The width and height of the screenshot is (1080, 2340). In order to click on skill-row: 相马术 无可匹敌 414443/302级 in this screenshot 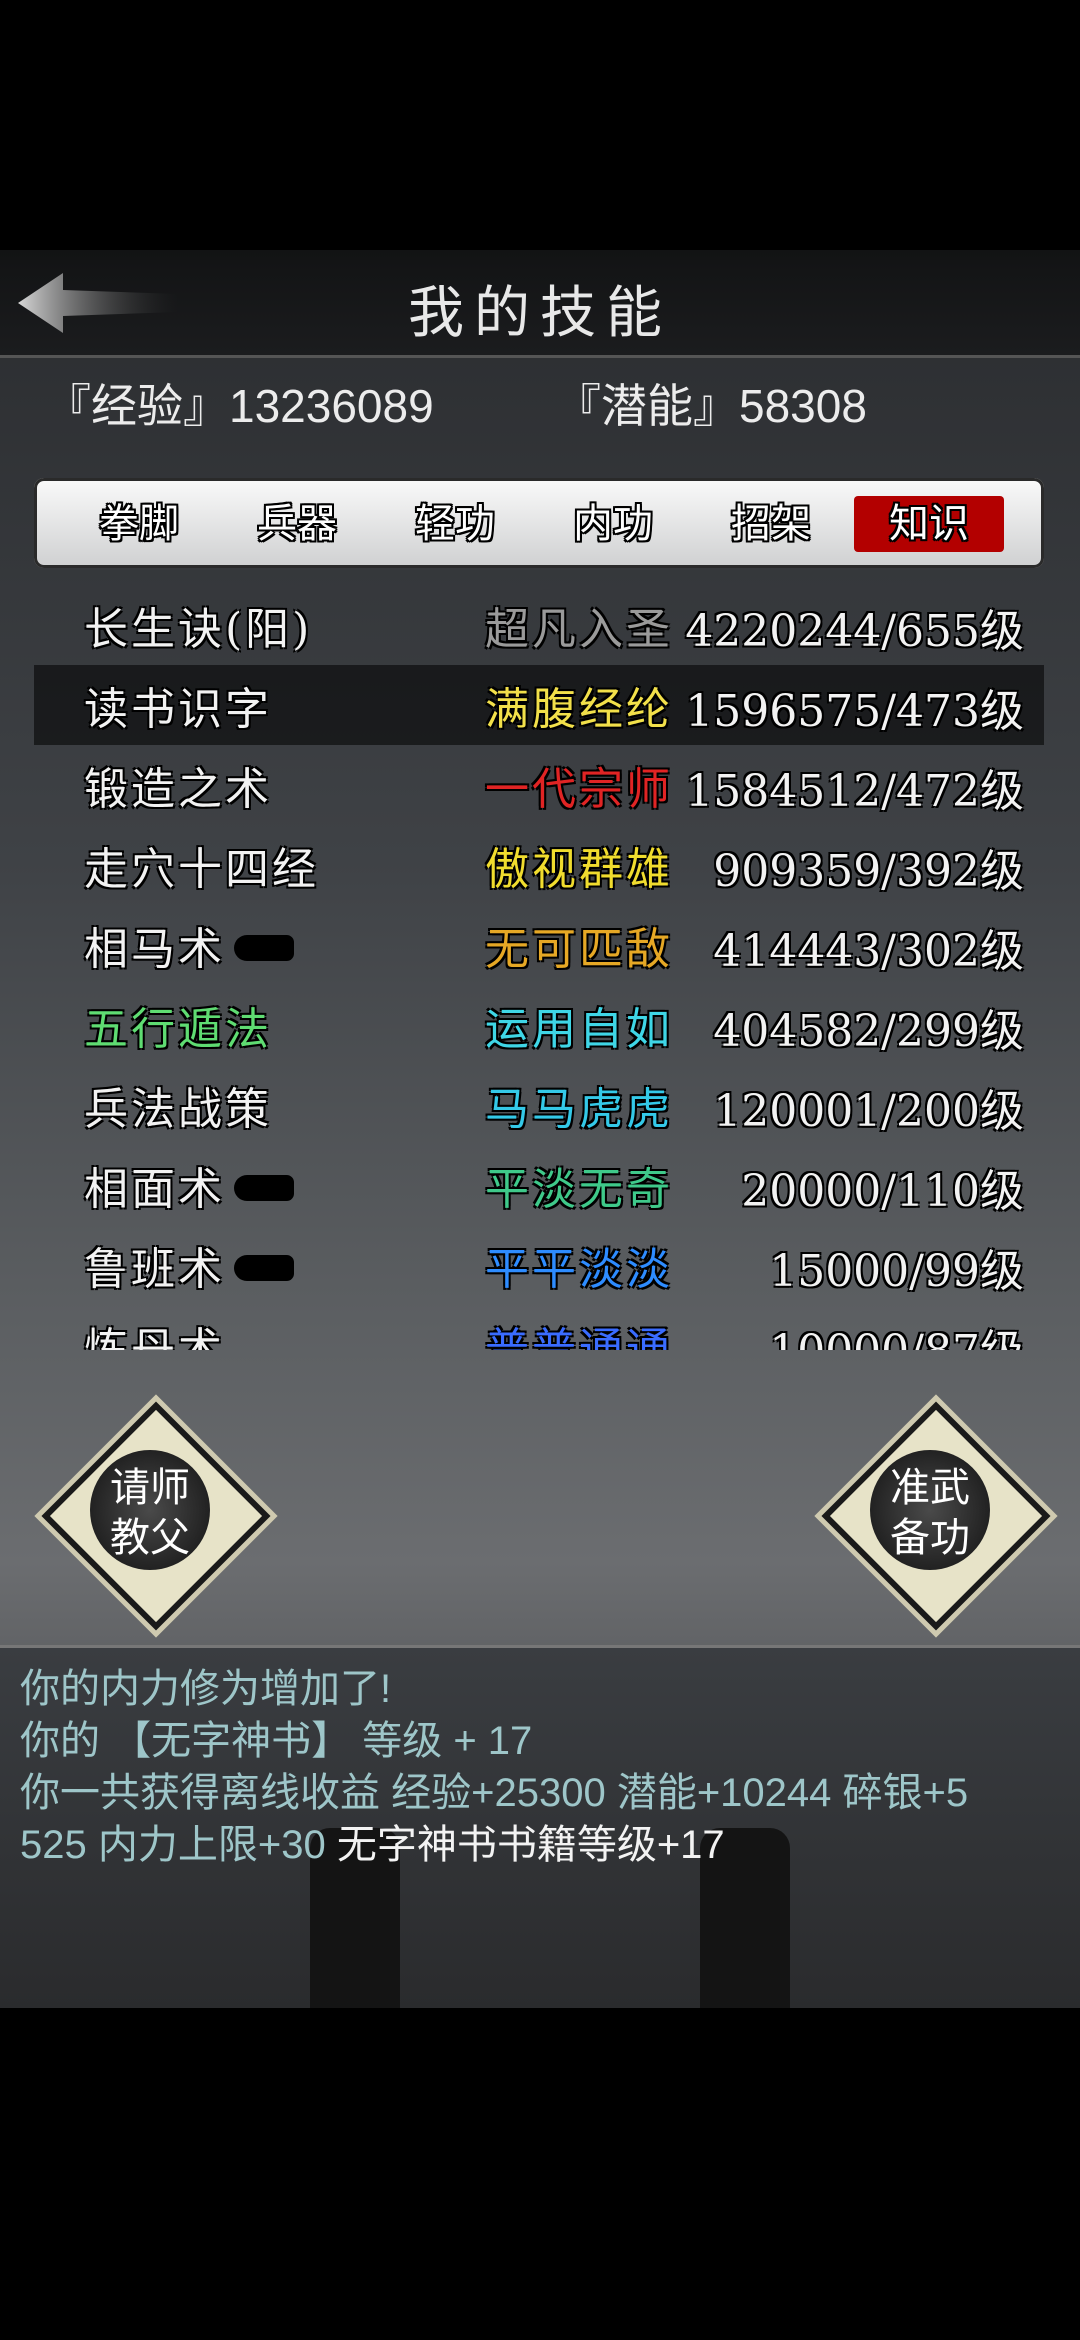, I will do `click(539, 945)`.